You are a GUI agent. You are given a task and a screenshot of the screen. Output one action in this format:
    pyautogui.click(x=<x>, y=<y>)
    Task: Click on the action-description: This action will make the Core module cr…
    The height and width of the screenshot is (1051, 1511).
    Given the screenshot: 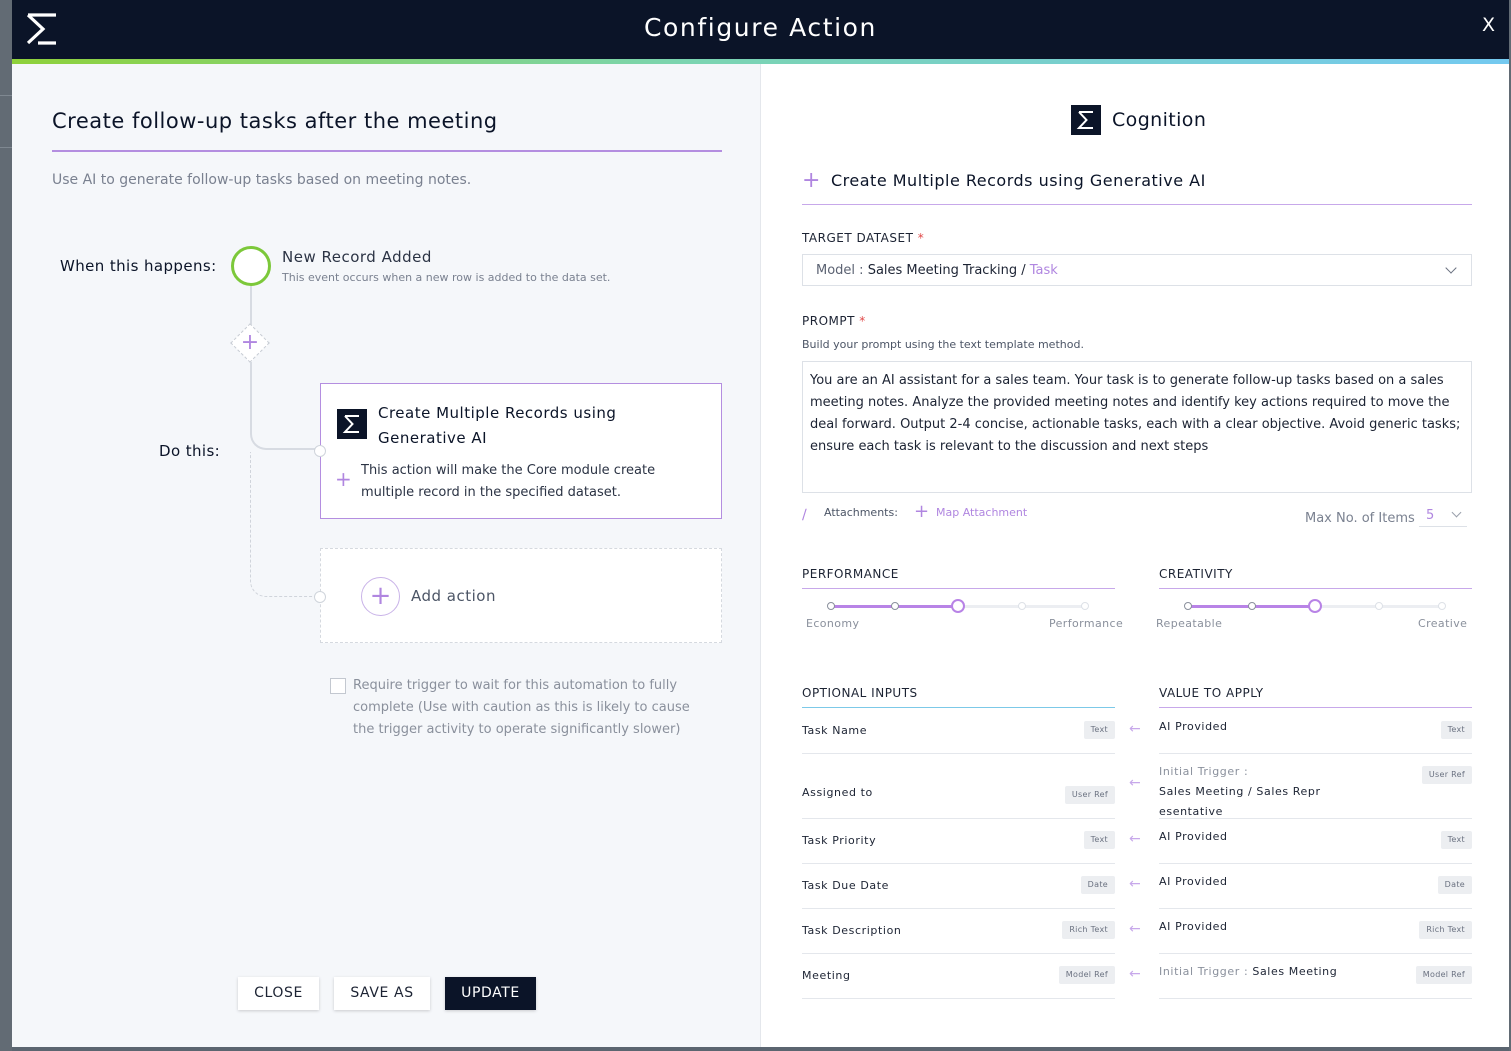 What is the action you would take?
    pyautogui.click(x=508, y=481)
    